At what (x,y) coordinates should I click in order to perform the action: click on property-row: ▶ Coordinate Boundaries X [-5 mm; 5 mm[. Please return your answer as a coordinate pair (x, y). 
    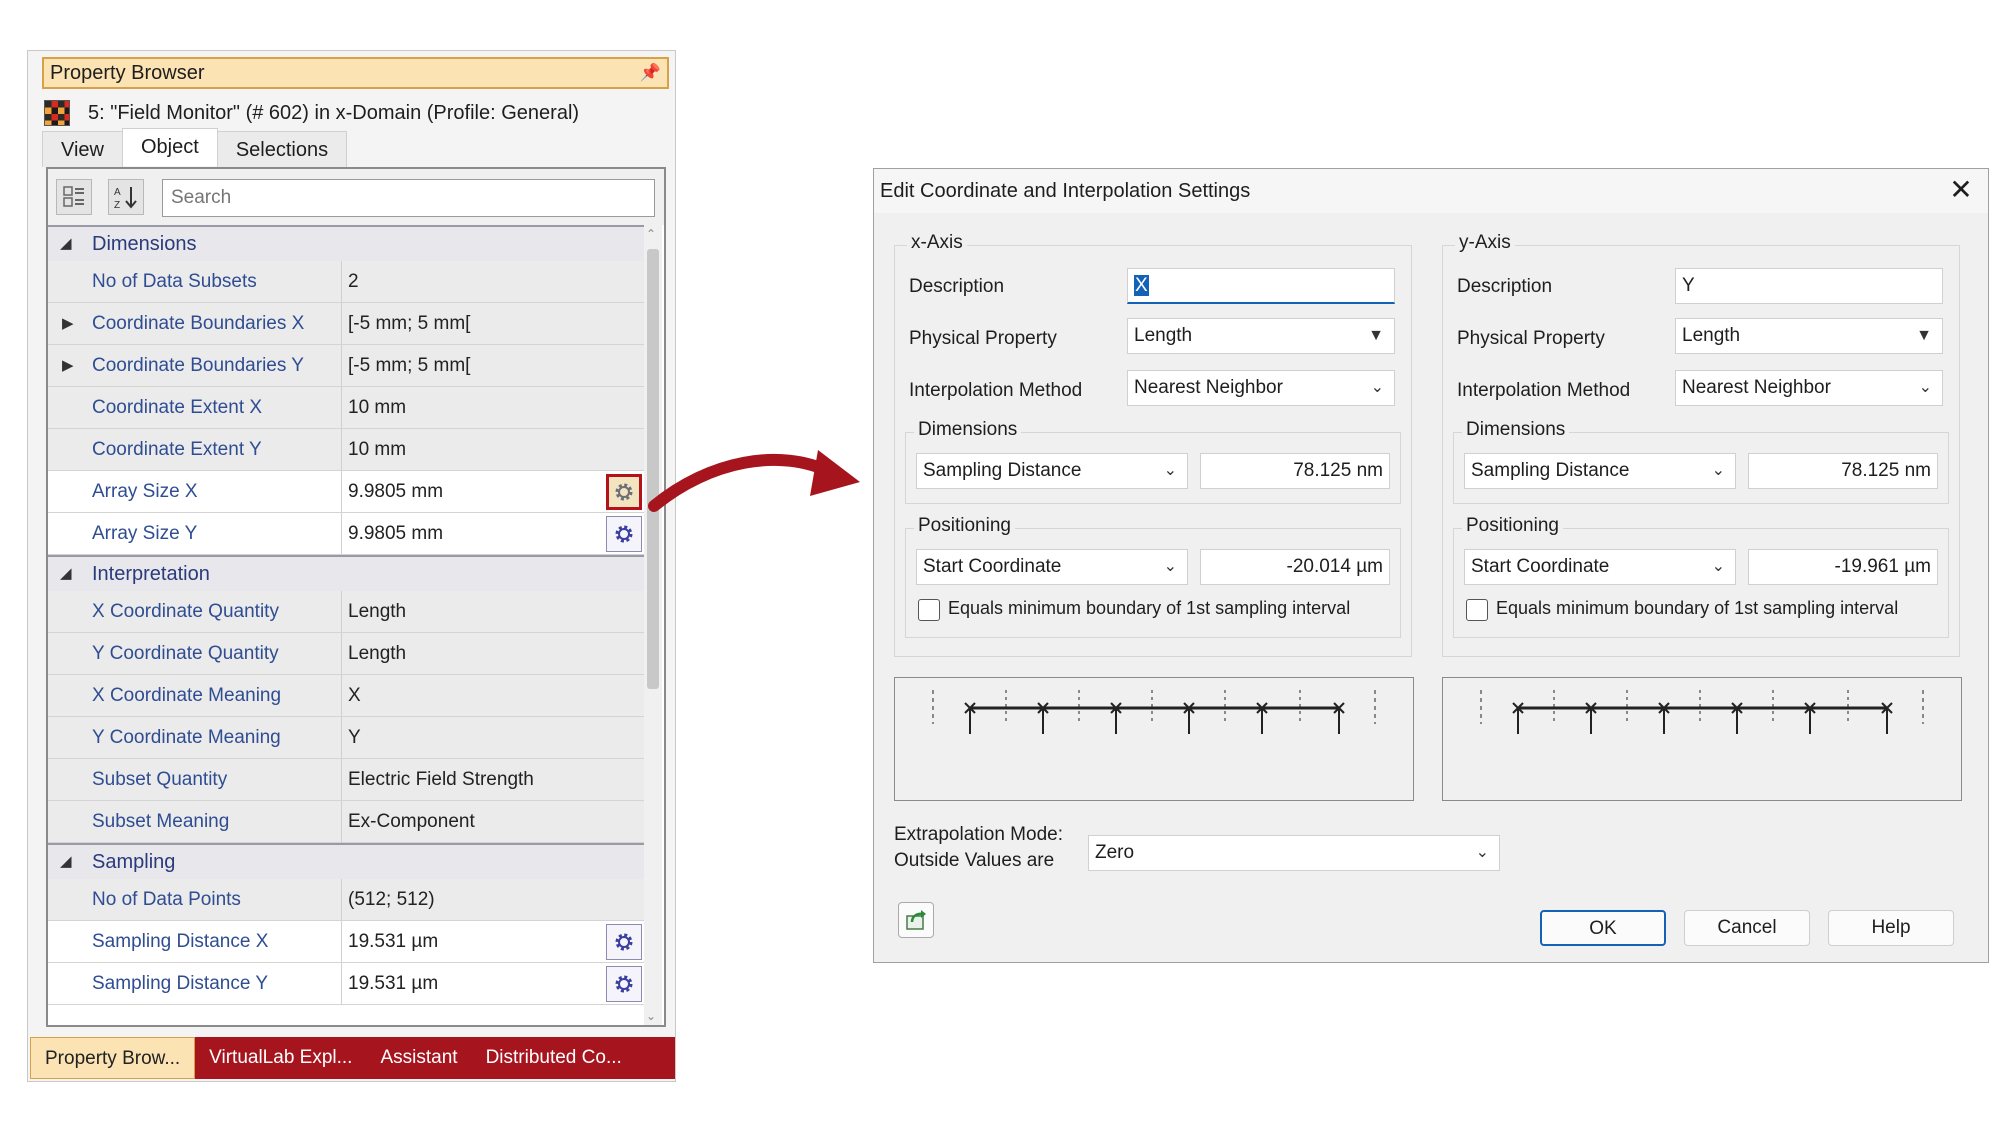
    Looking at the image, I should click on (346, 324).